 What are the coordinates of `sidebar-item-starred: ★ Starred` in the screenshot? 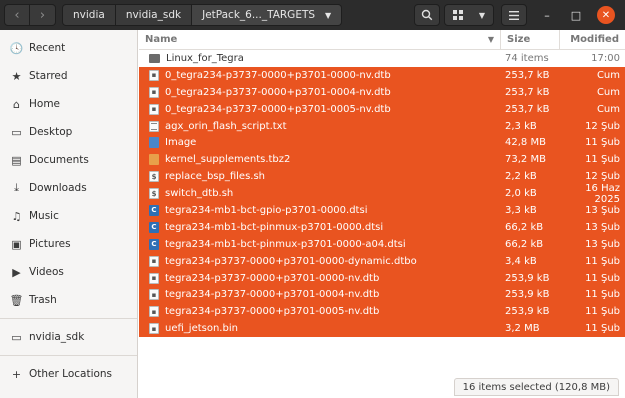 It's located at (68, 76).